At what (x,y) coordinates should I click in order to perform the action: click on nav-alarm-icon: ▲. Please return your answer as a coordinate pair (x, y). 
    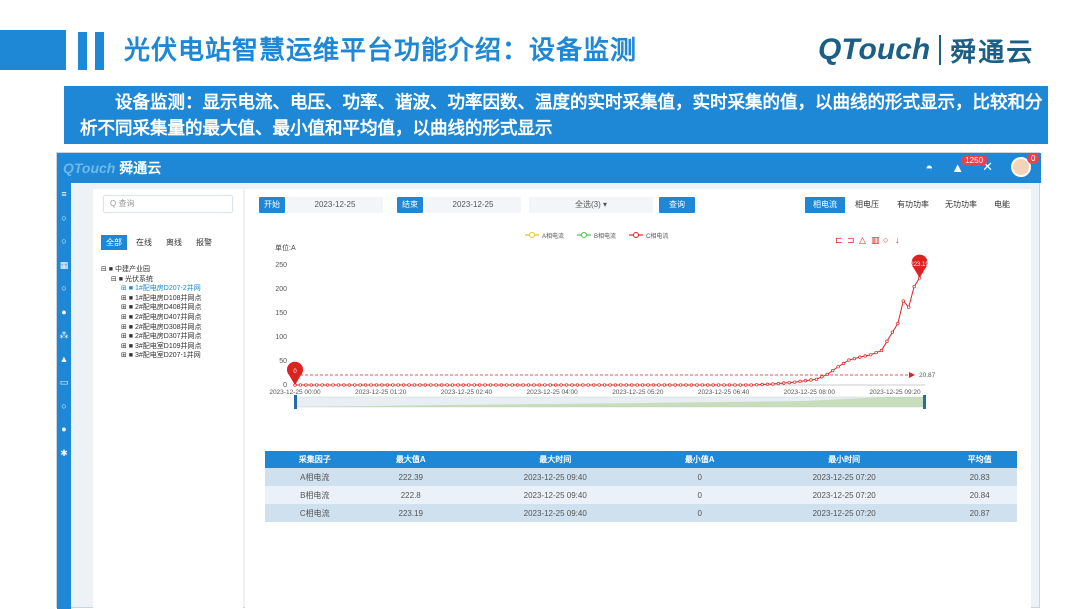
    Looking at the image, I should click on (64, 360).